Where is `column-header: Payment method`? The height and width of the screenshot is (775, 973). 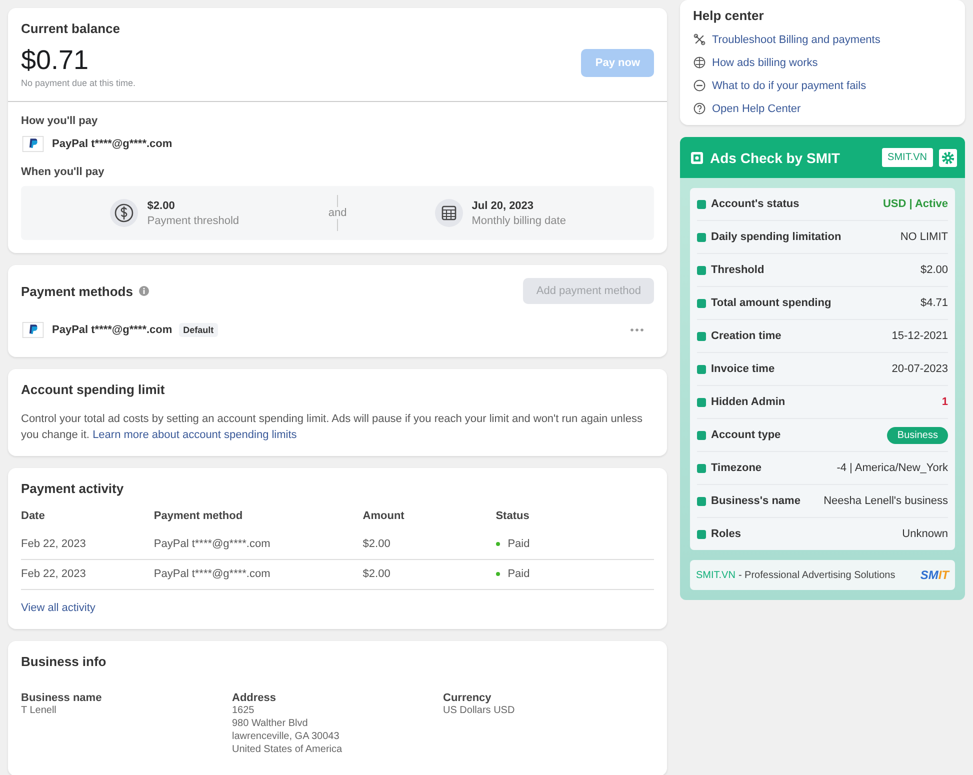 column-header: Payment method is located at coordinates (258, 520).